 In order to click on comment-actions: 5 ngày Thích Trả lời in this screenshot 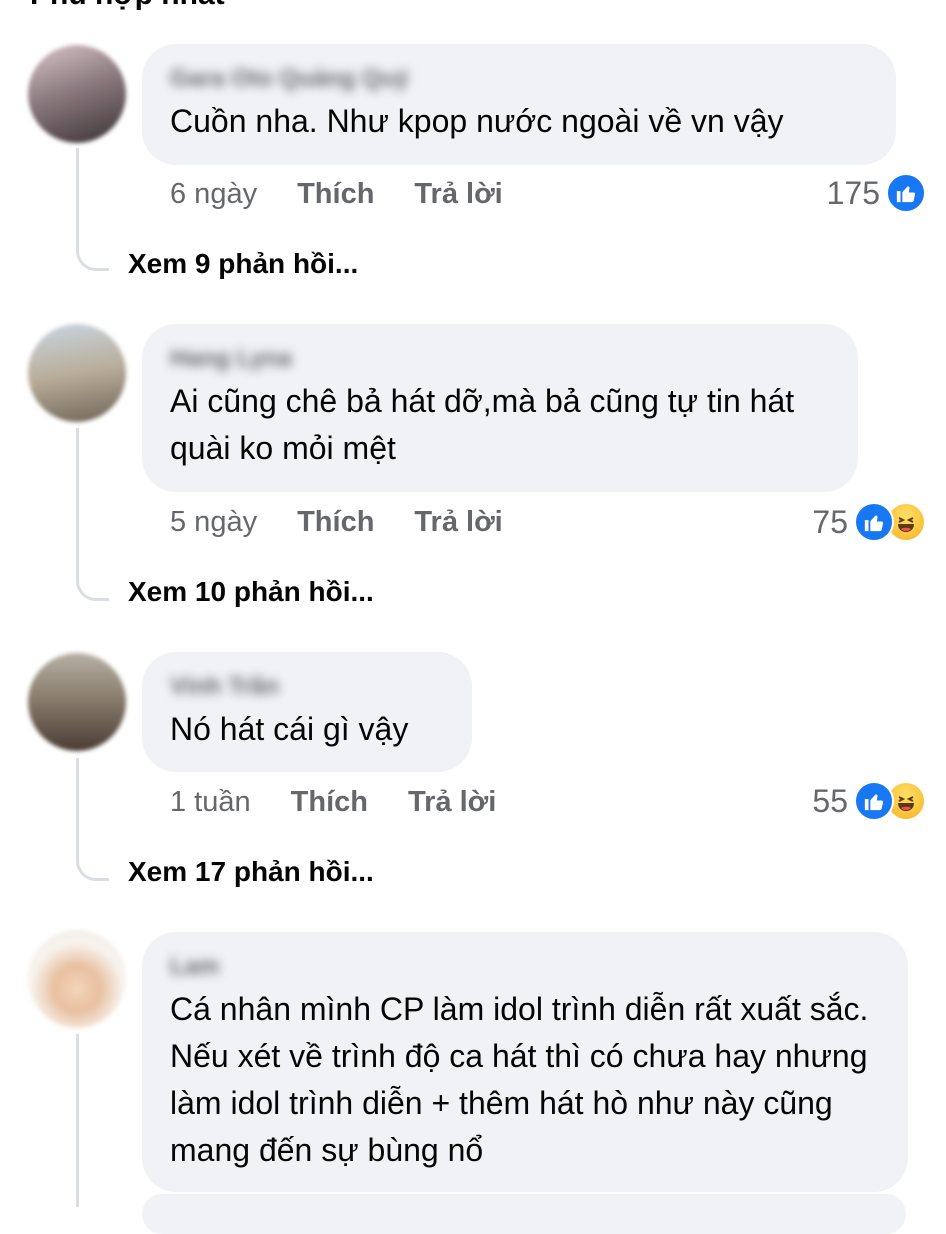, I will do `click(336, 522)`.